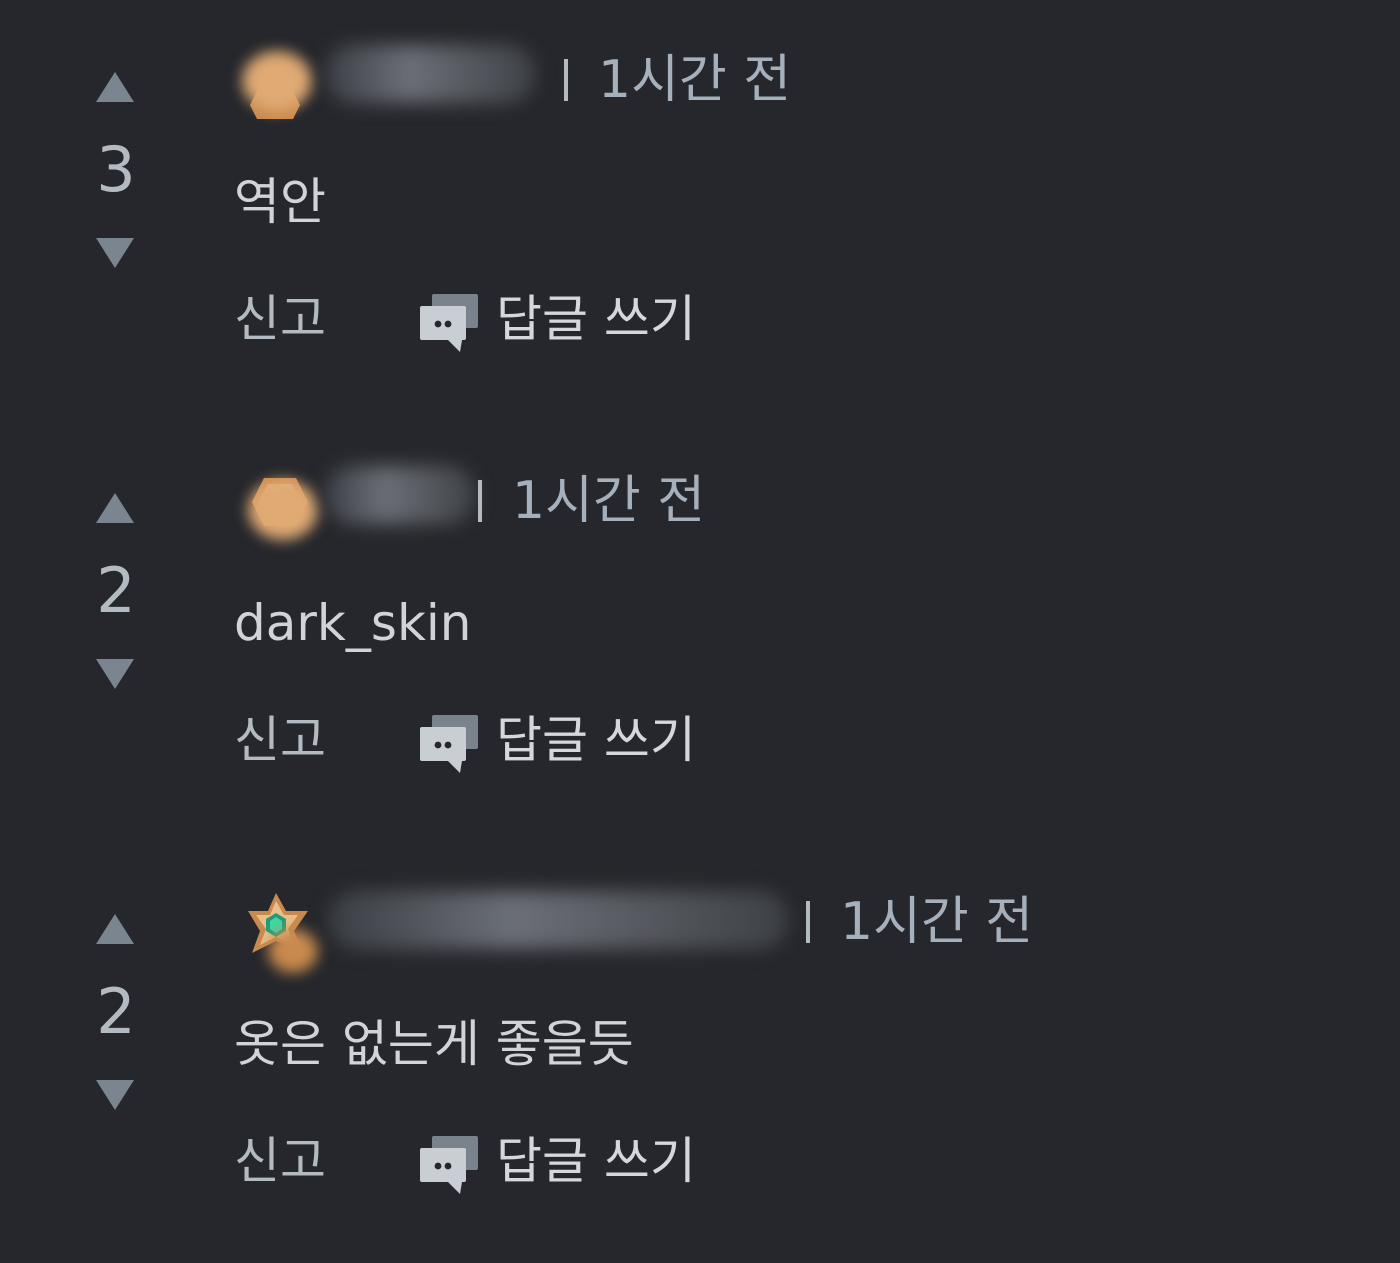 The height and width of the screenshot is (1263, 1400). Describe the element at coordinates (116, 169) in the screenshot. I see `vote-score: 3` at that location.